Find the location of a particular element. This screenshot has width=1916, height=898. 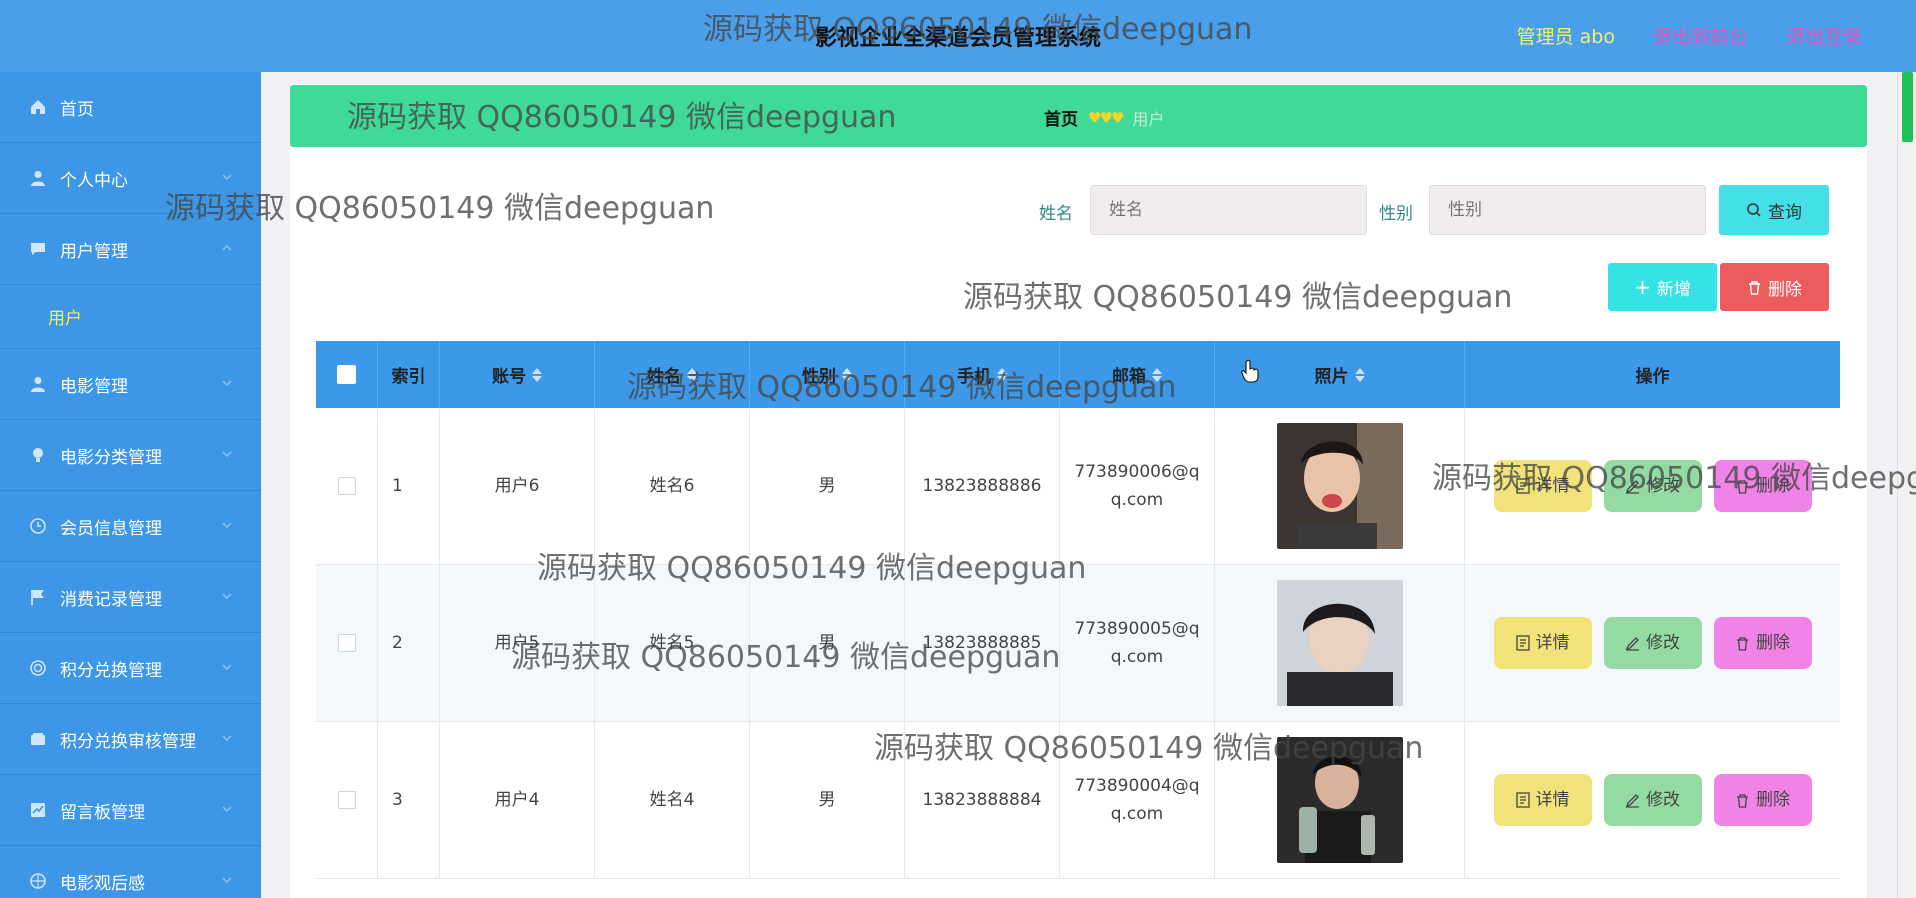

col-gender: 性别 is located at coordinates (827, 374).